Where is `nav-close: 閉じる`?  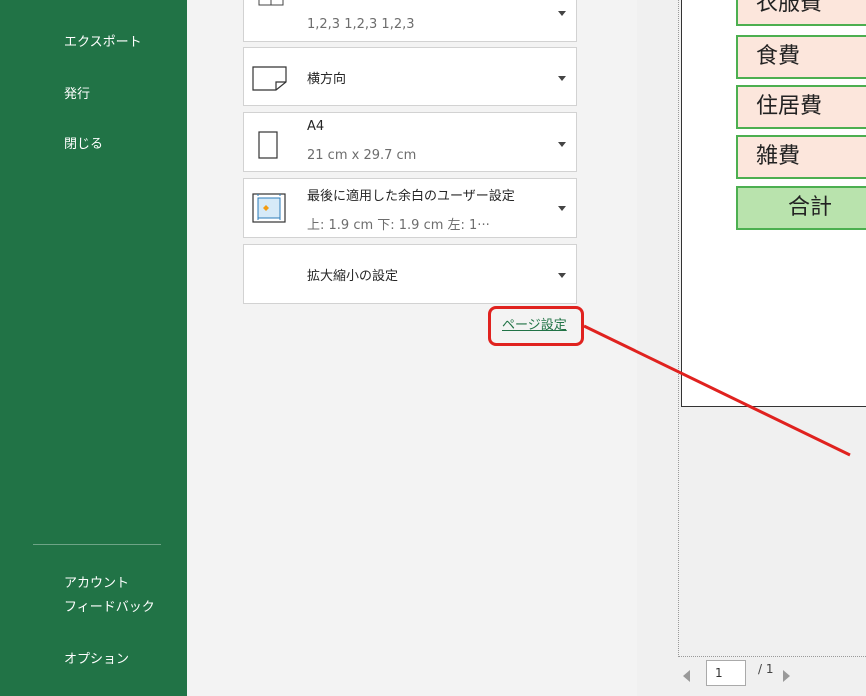
nav-close: 閉じる is located at coordinates (83, 142).